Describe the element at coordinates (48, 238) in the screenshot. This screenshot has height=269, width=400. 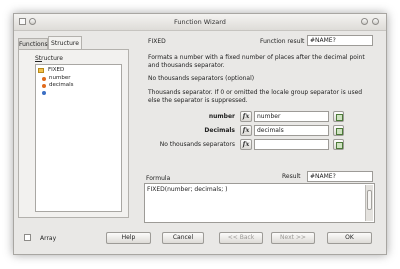
I see `array-label: Array` at that location.